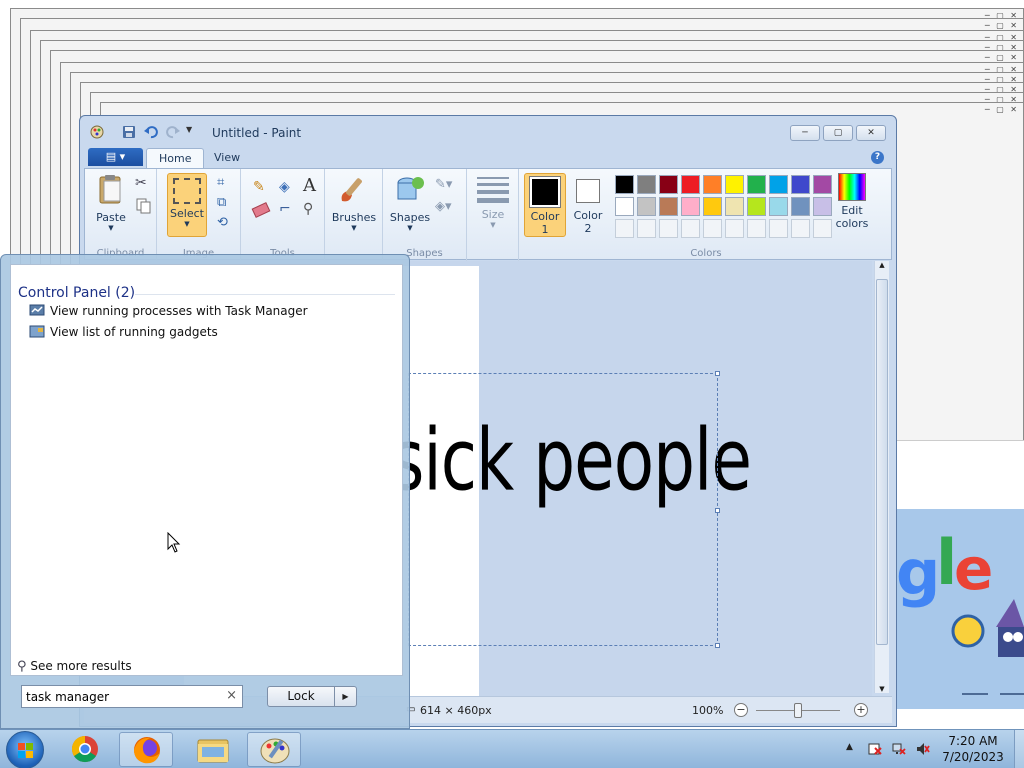  I want to click on fill-icon: ◈, so click(288, 188).